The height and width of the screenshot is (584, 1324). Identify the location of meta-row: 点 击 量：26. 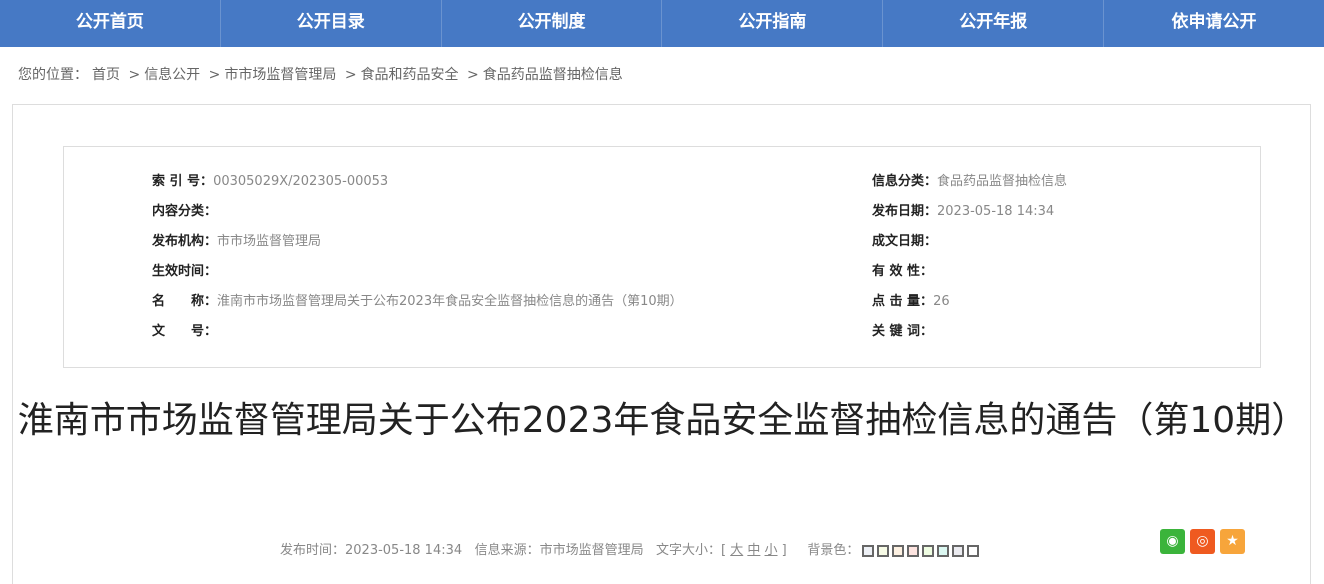
(911, 301).